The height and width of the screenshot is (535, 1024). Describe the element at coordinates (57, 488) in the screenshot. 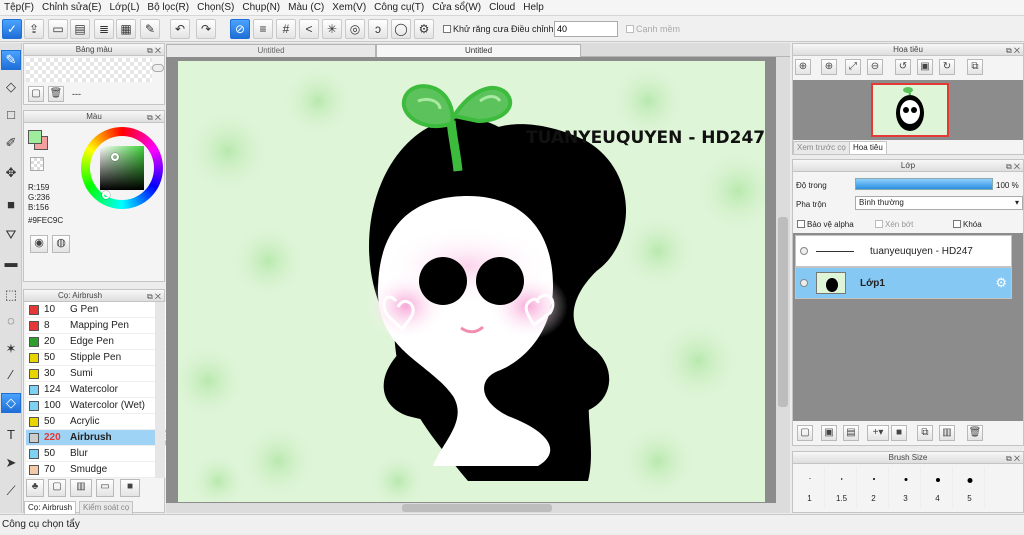

I see `brush-new-icon: ▢` at that location.